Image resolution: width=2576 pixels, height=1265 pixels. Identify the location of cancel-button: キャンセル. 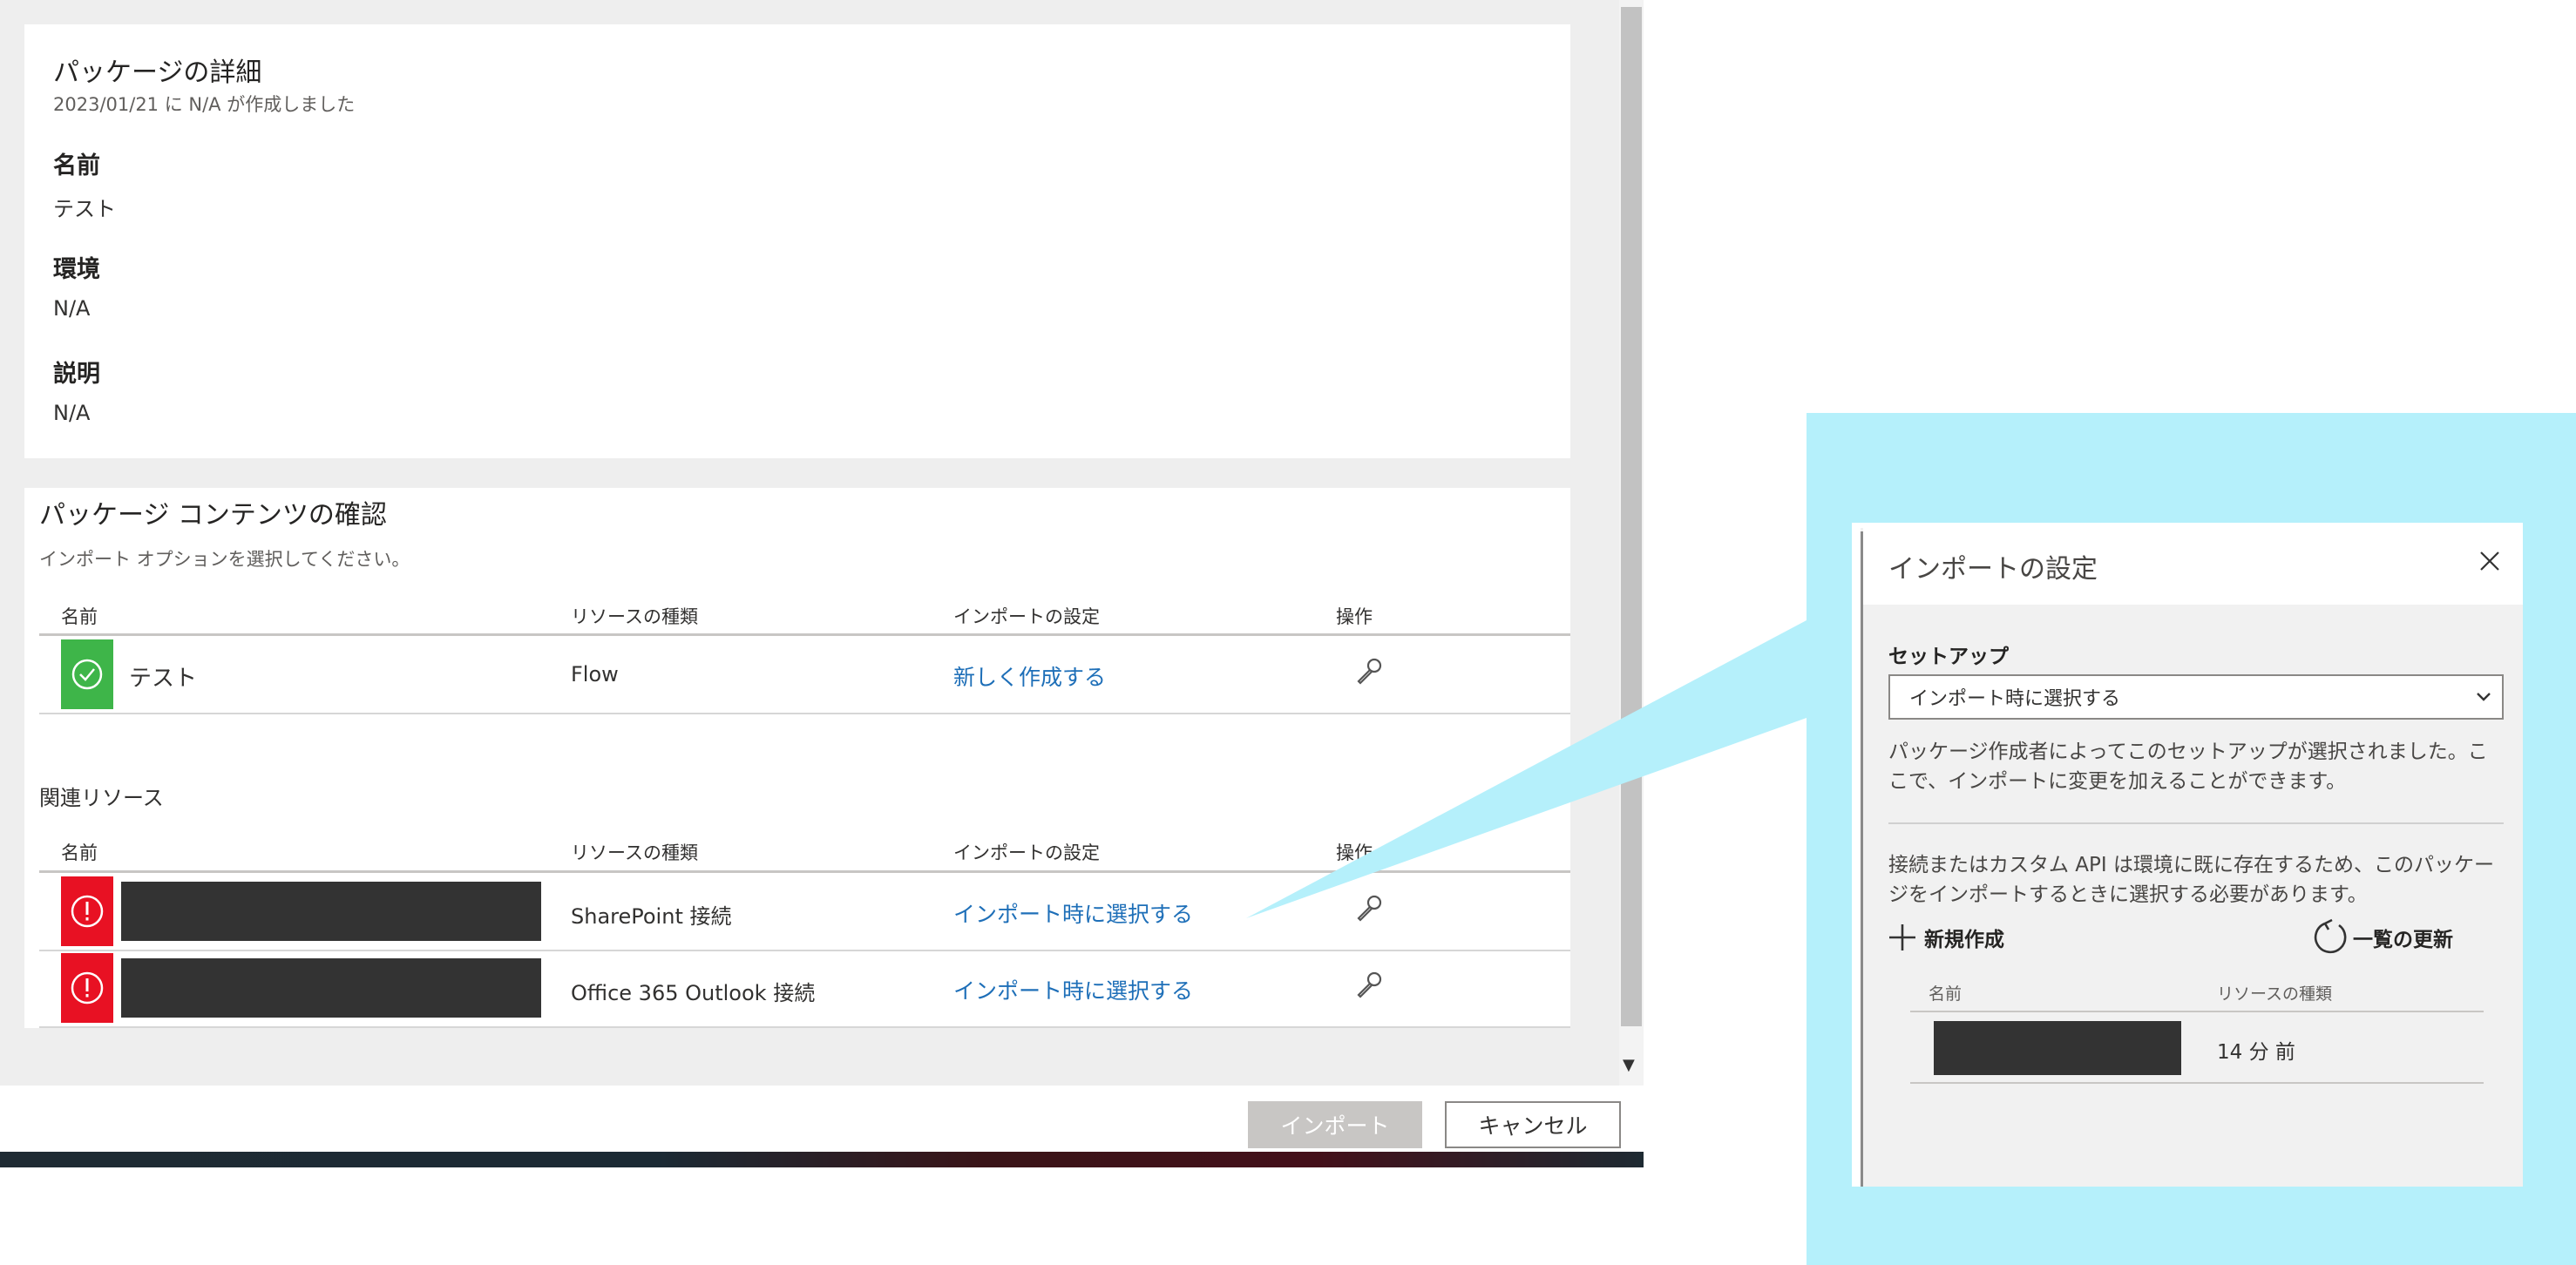
(1533, 1124).